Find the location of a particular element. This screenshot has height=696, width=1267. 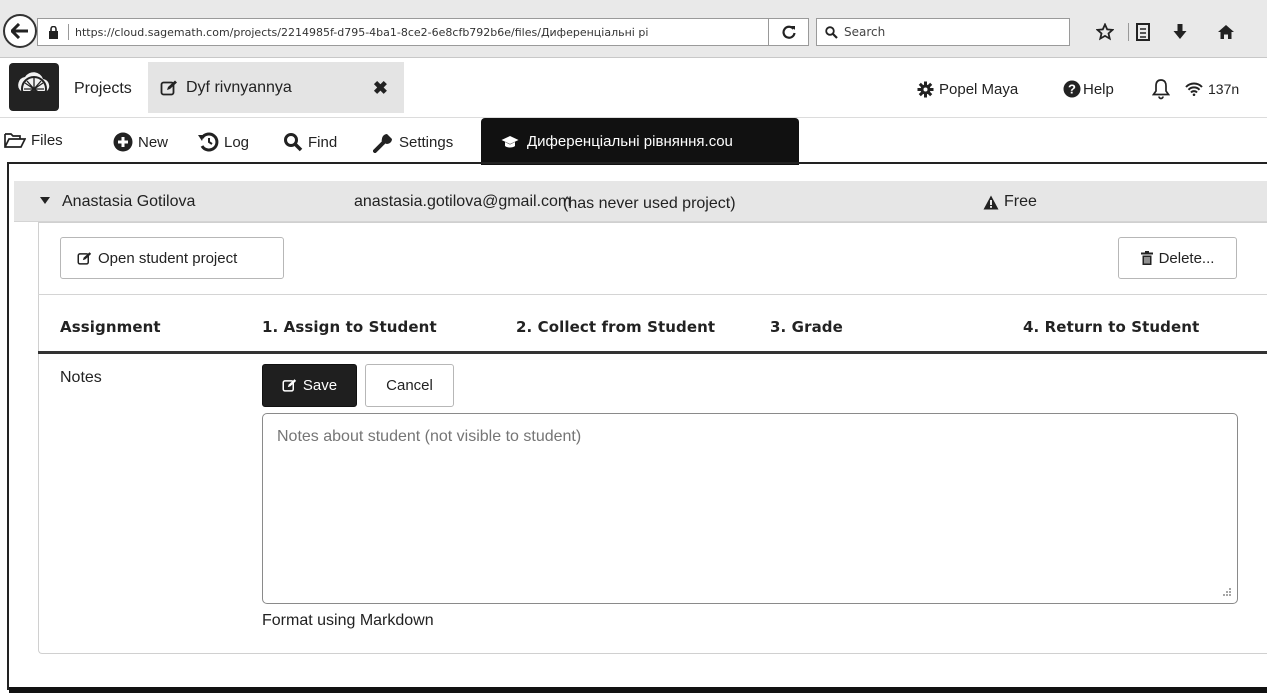

nav-log: Log is located at coordinates (223, 142).